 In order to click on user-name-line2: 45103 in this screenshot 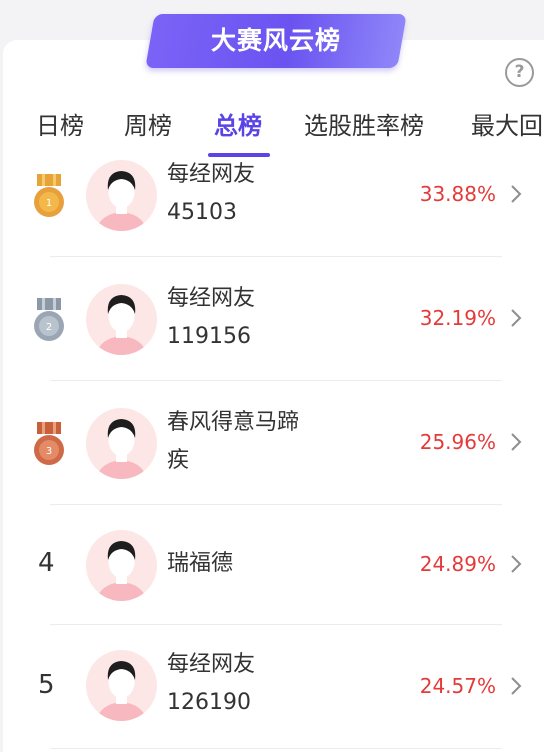, I will do `click(202, 212)`.